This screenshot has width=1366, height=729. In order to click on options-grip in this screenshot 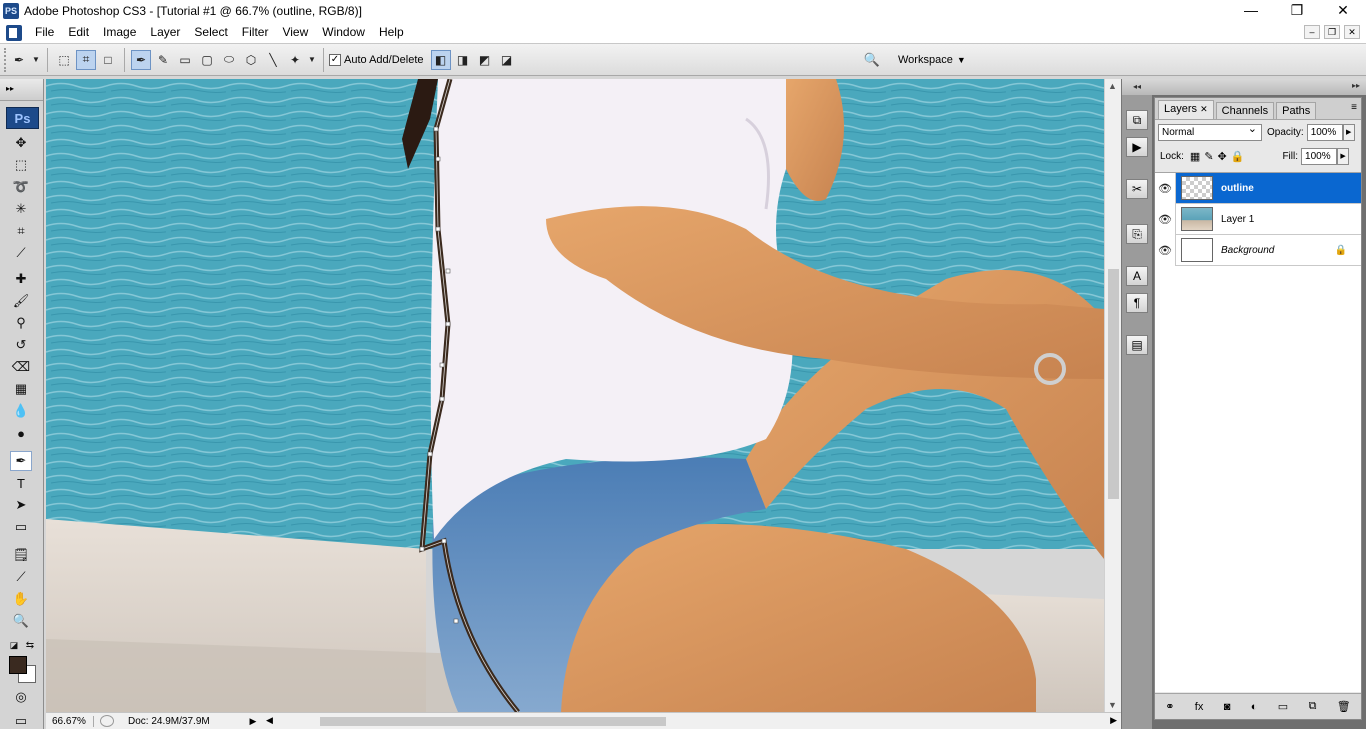, I will do `click(6, 59)`.